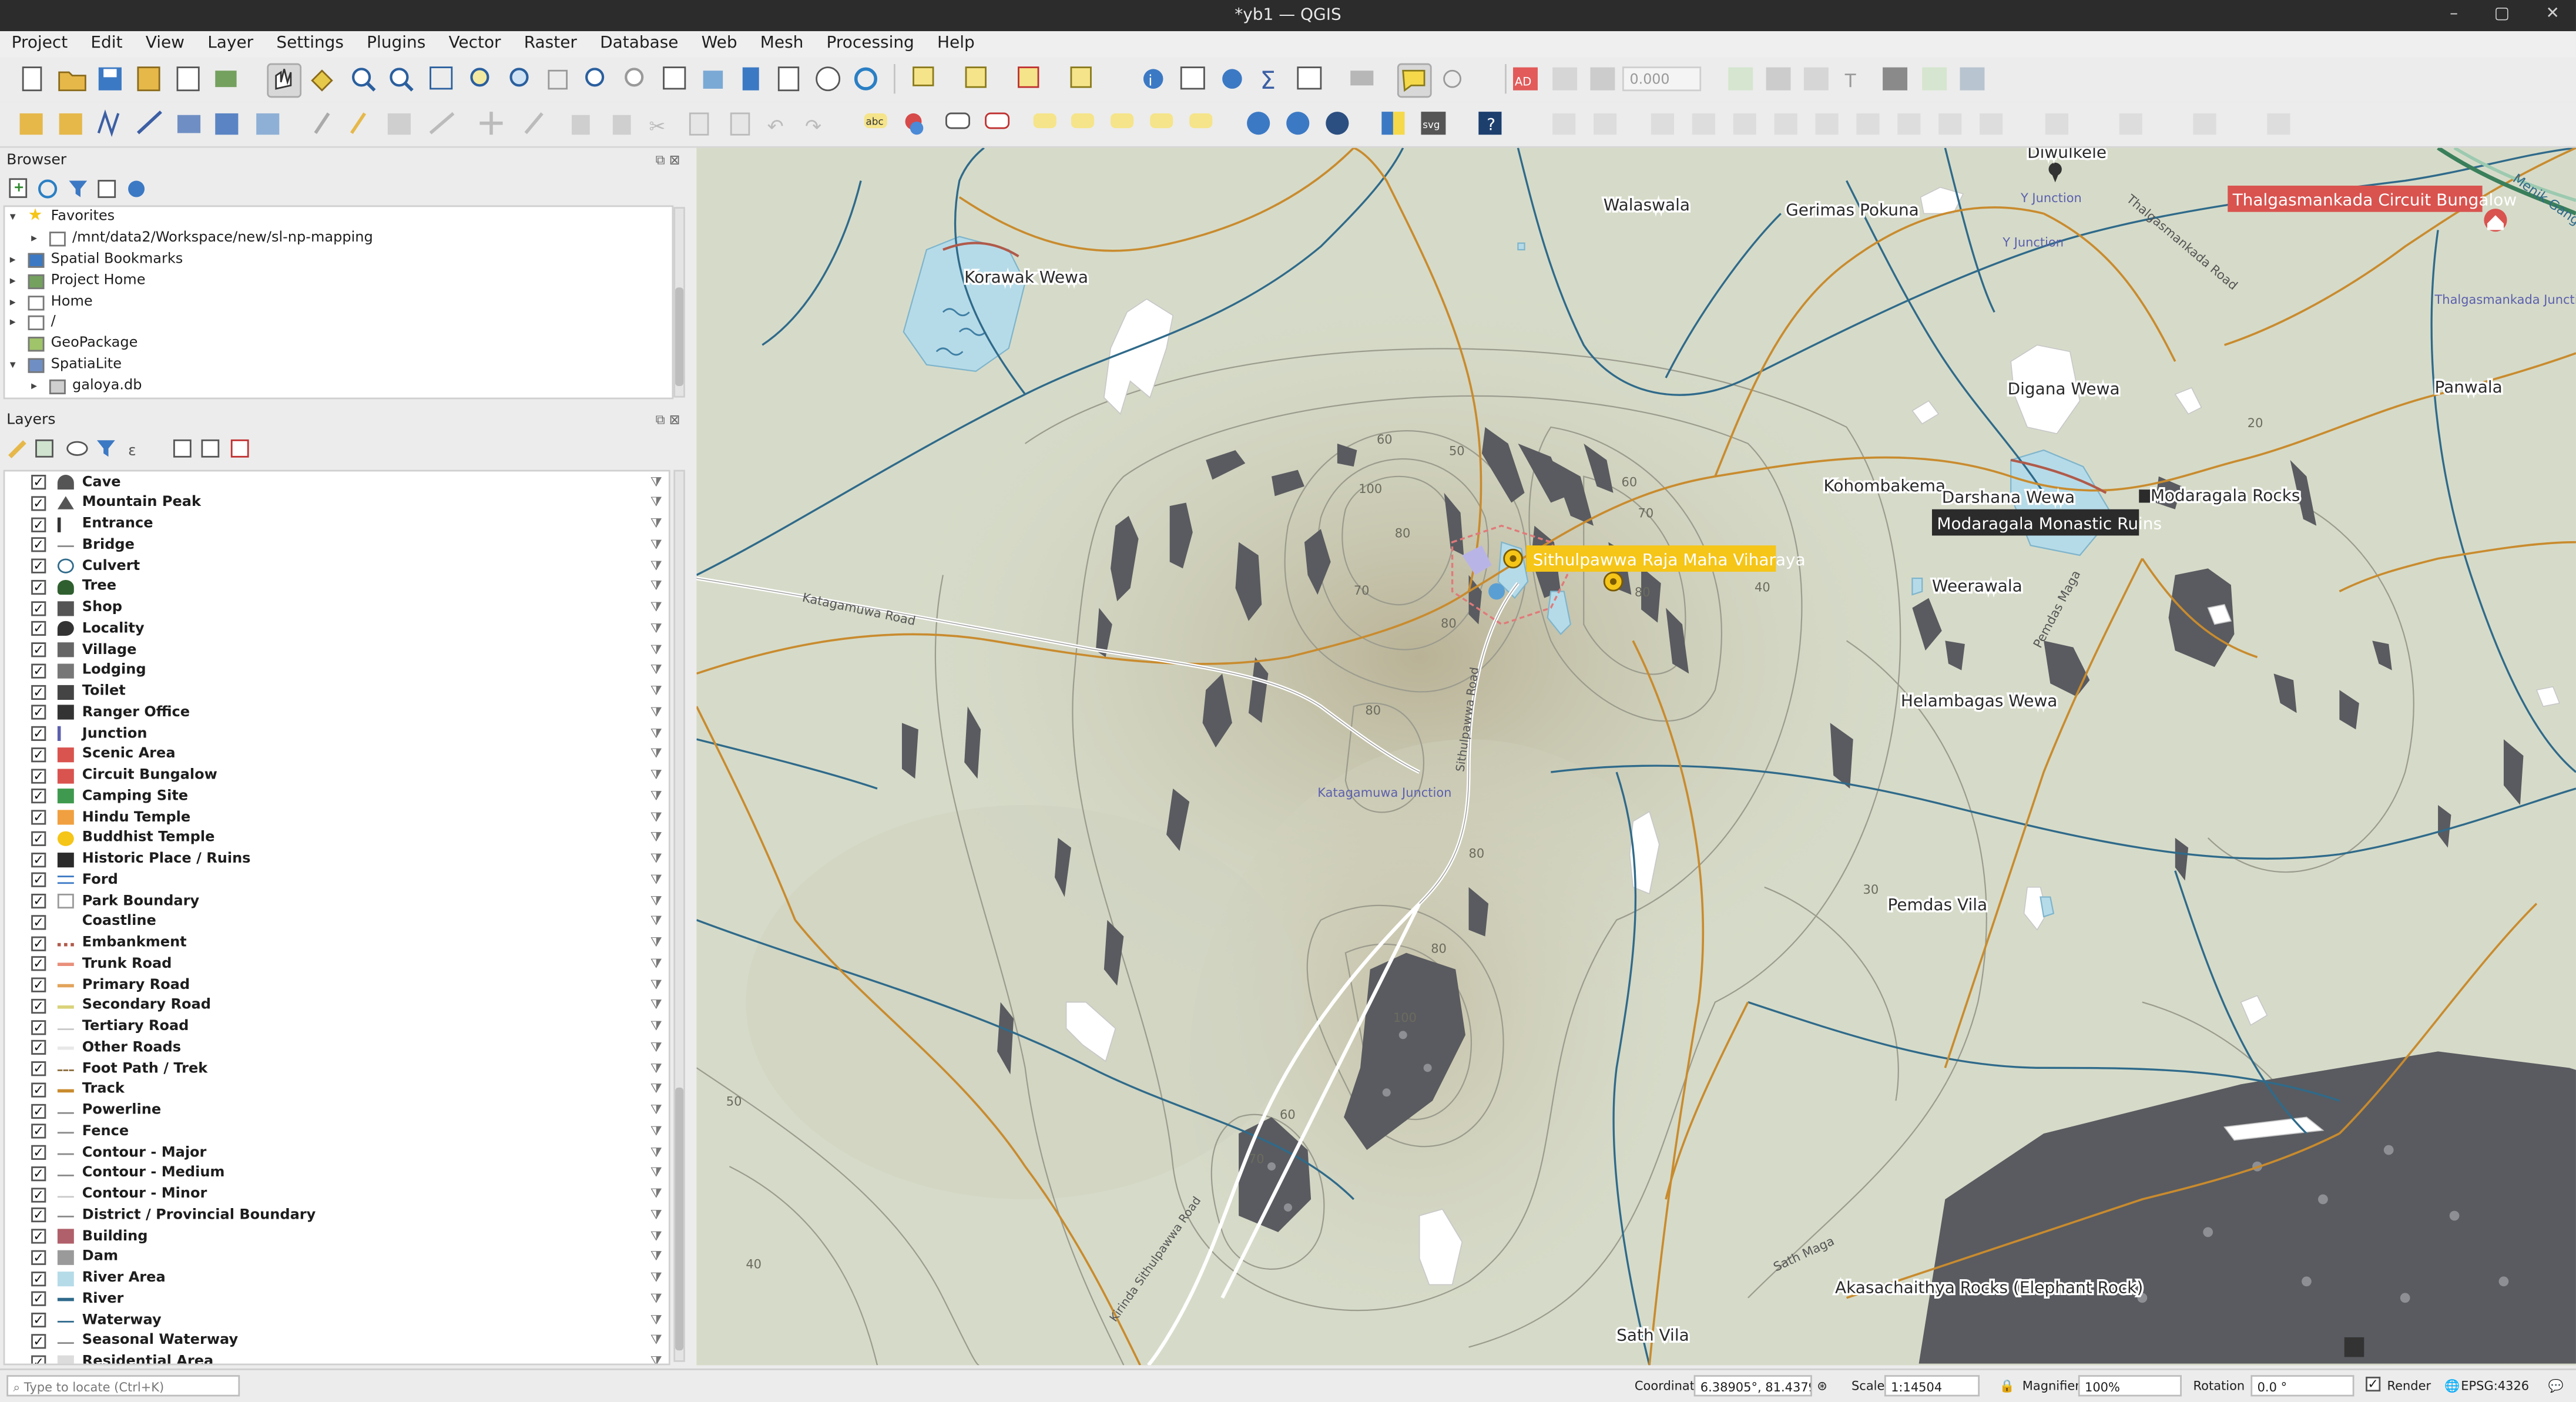 Image resolution: width=2576 pixels, height=1402 pixels. I want to click on layer-row: ✓ Fence ⧩, so click(337, 1131).